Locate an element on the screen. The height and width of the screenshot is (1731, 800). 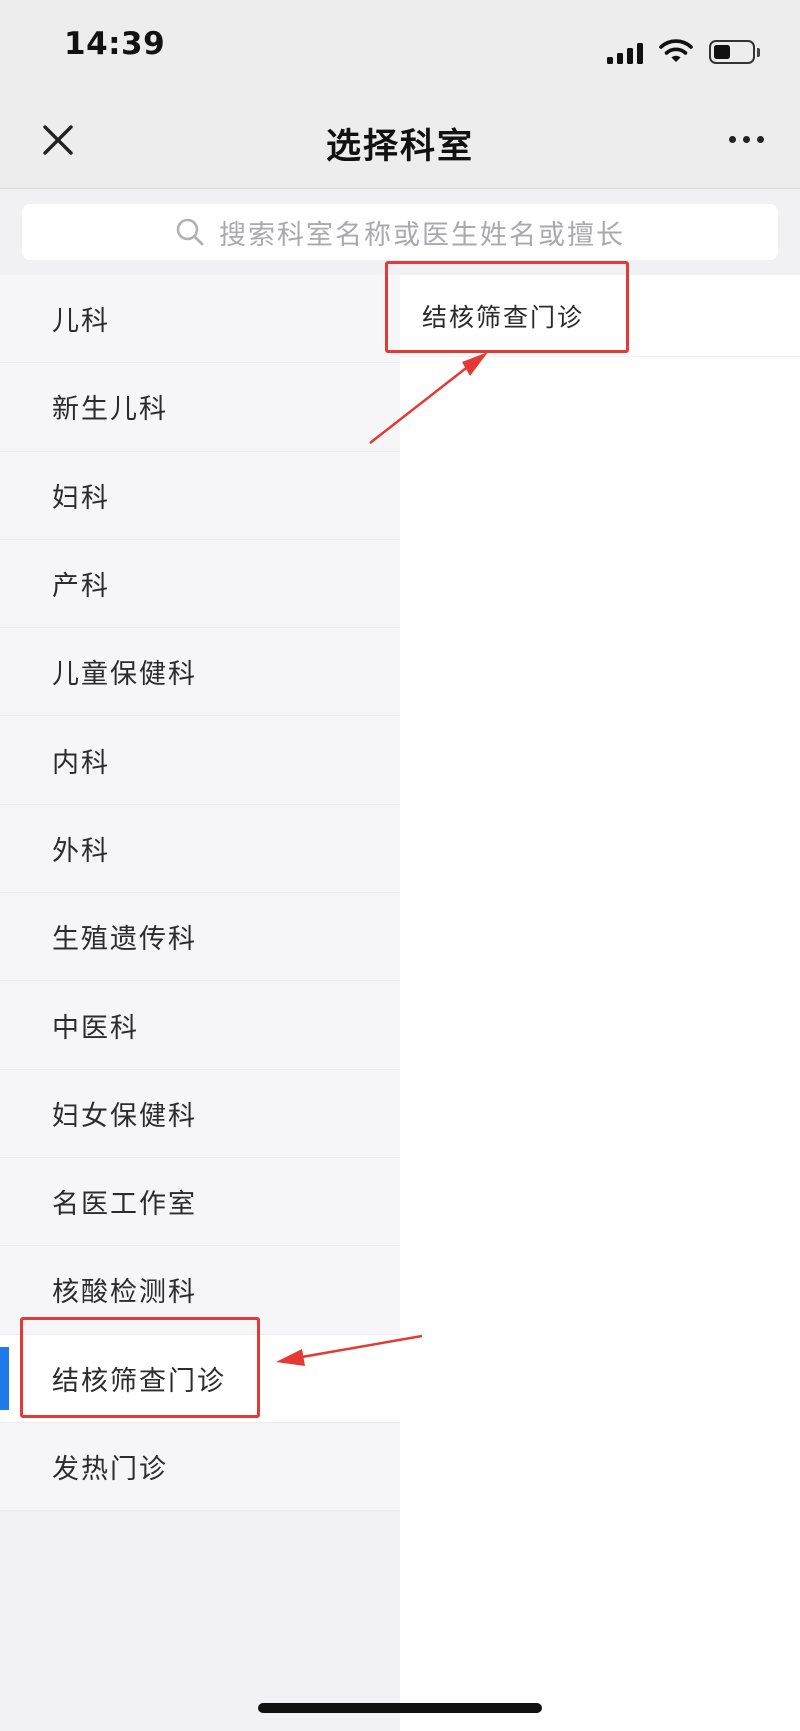
department-item: 产科 is located at coordinates (200, 584).